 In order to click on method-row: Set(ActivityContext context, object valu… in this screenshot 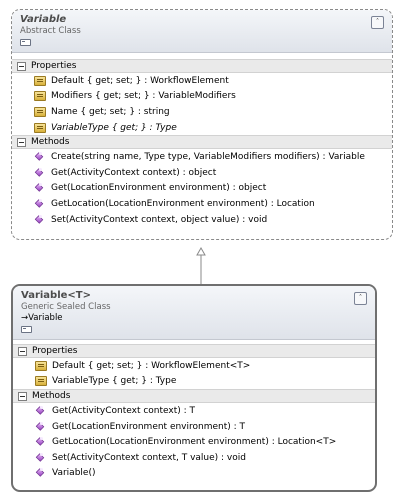, I will do `click(202, 220)`.